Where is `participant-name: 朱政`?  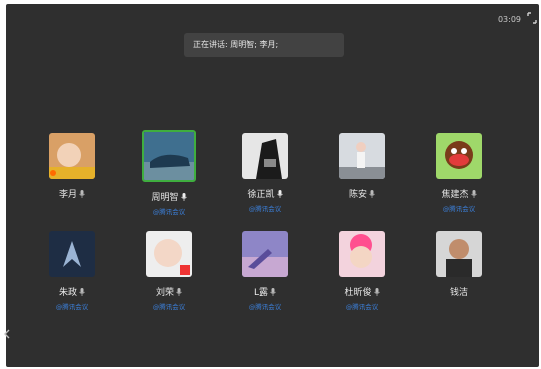 participant-name: 朱政 is located at coordinates (67, 293).